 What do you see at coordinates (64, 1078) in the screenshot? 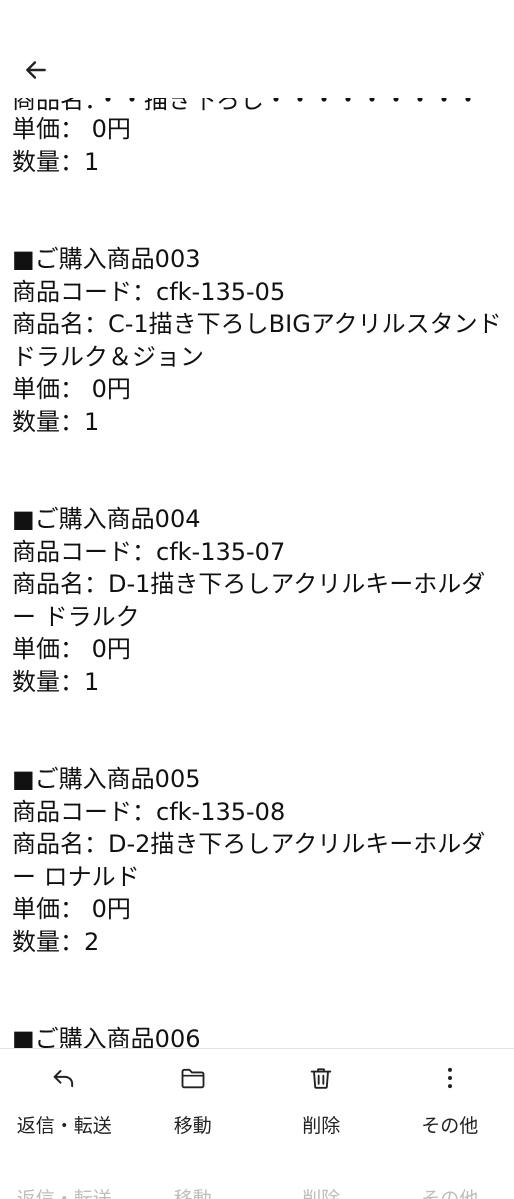
I see `reply-icon` at bounding box center [64, 1078].